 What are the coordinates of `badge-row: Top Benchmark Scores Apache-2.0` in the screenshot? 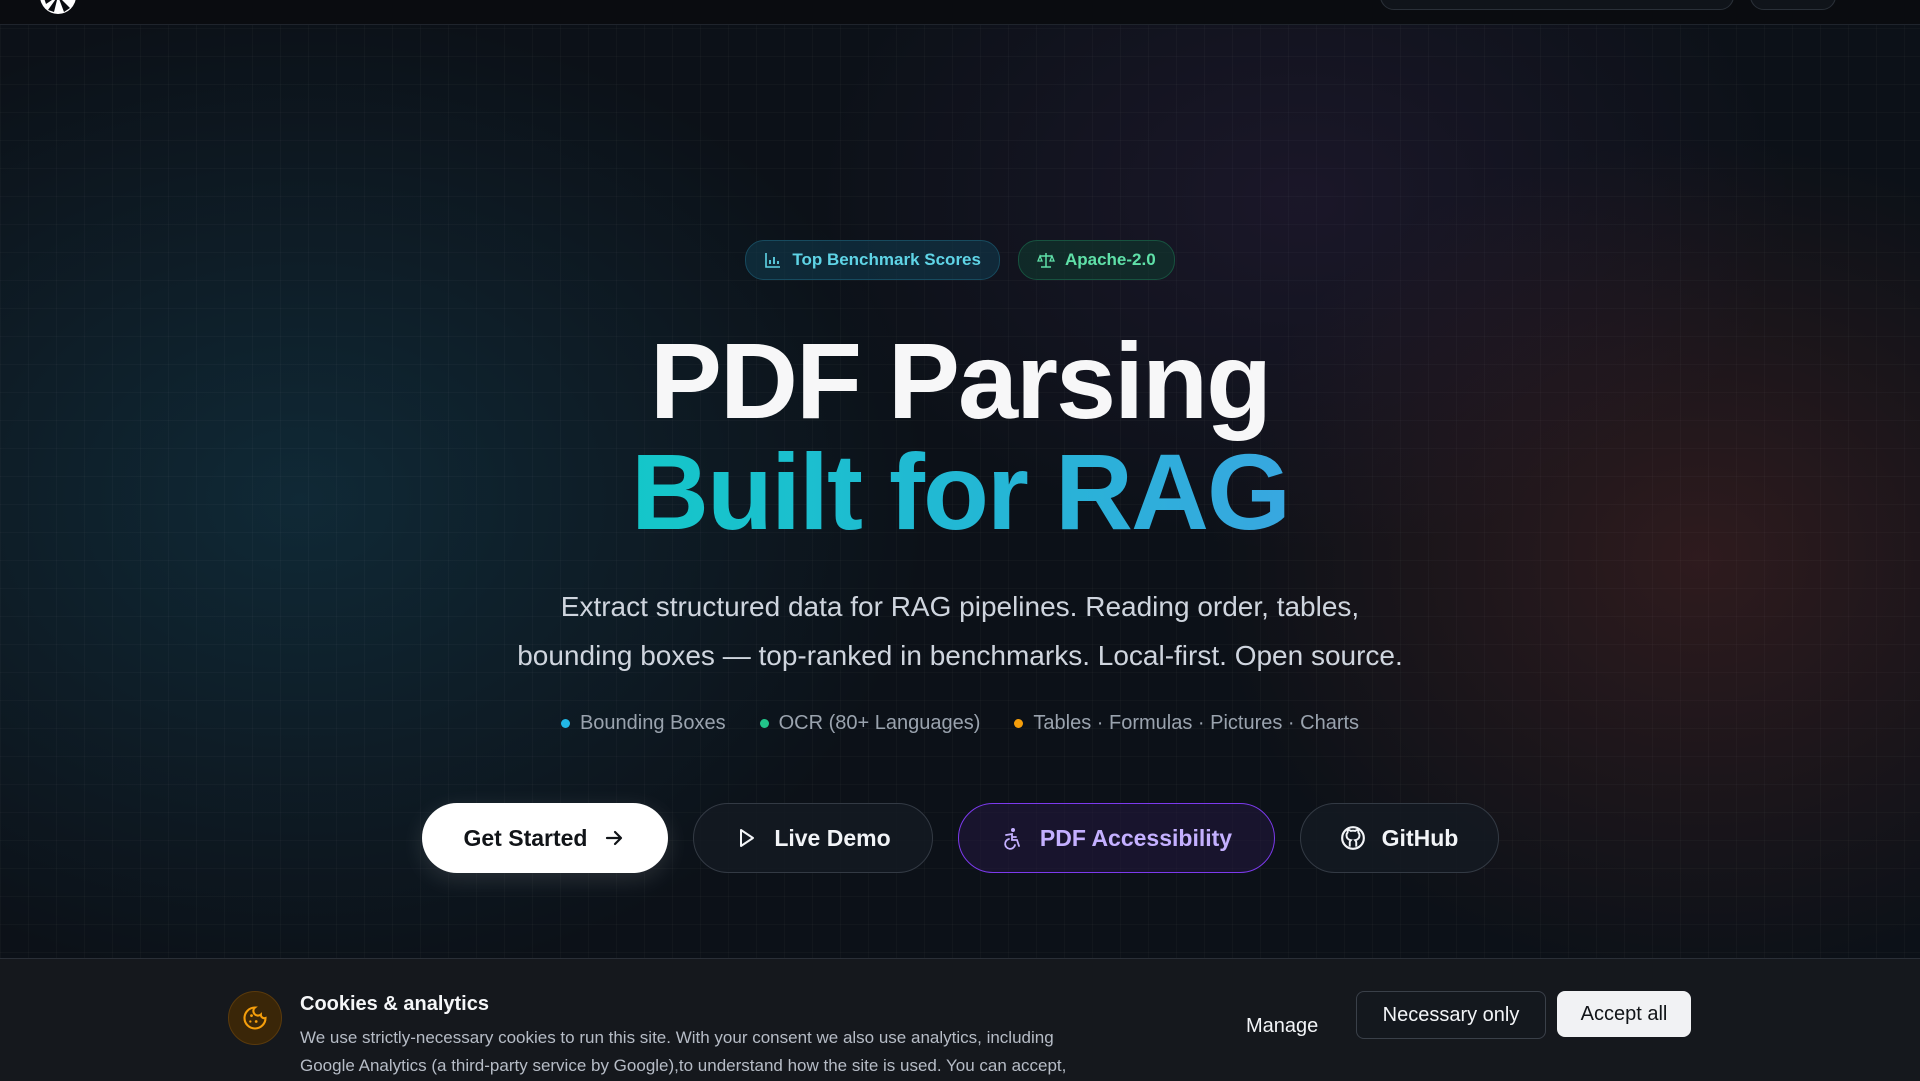 It's located at (960, 260).